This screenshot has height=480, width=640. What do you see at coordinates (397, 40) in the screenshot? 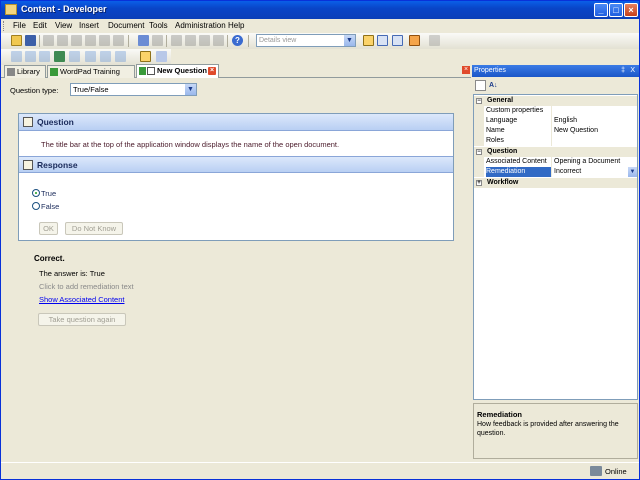
I see `layout-vertical-icon` at bounding box center [397, 40].